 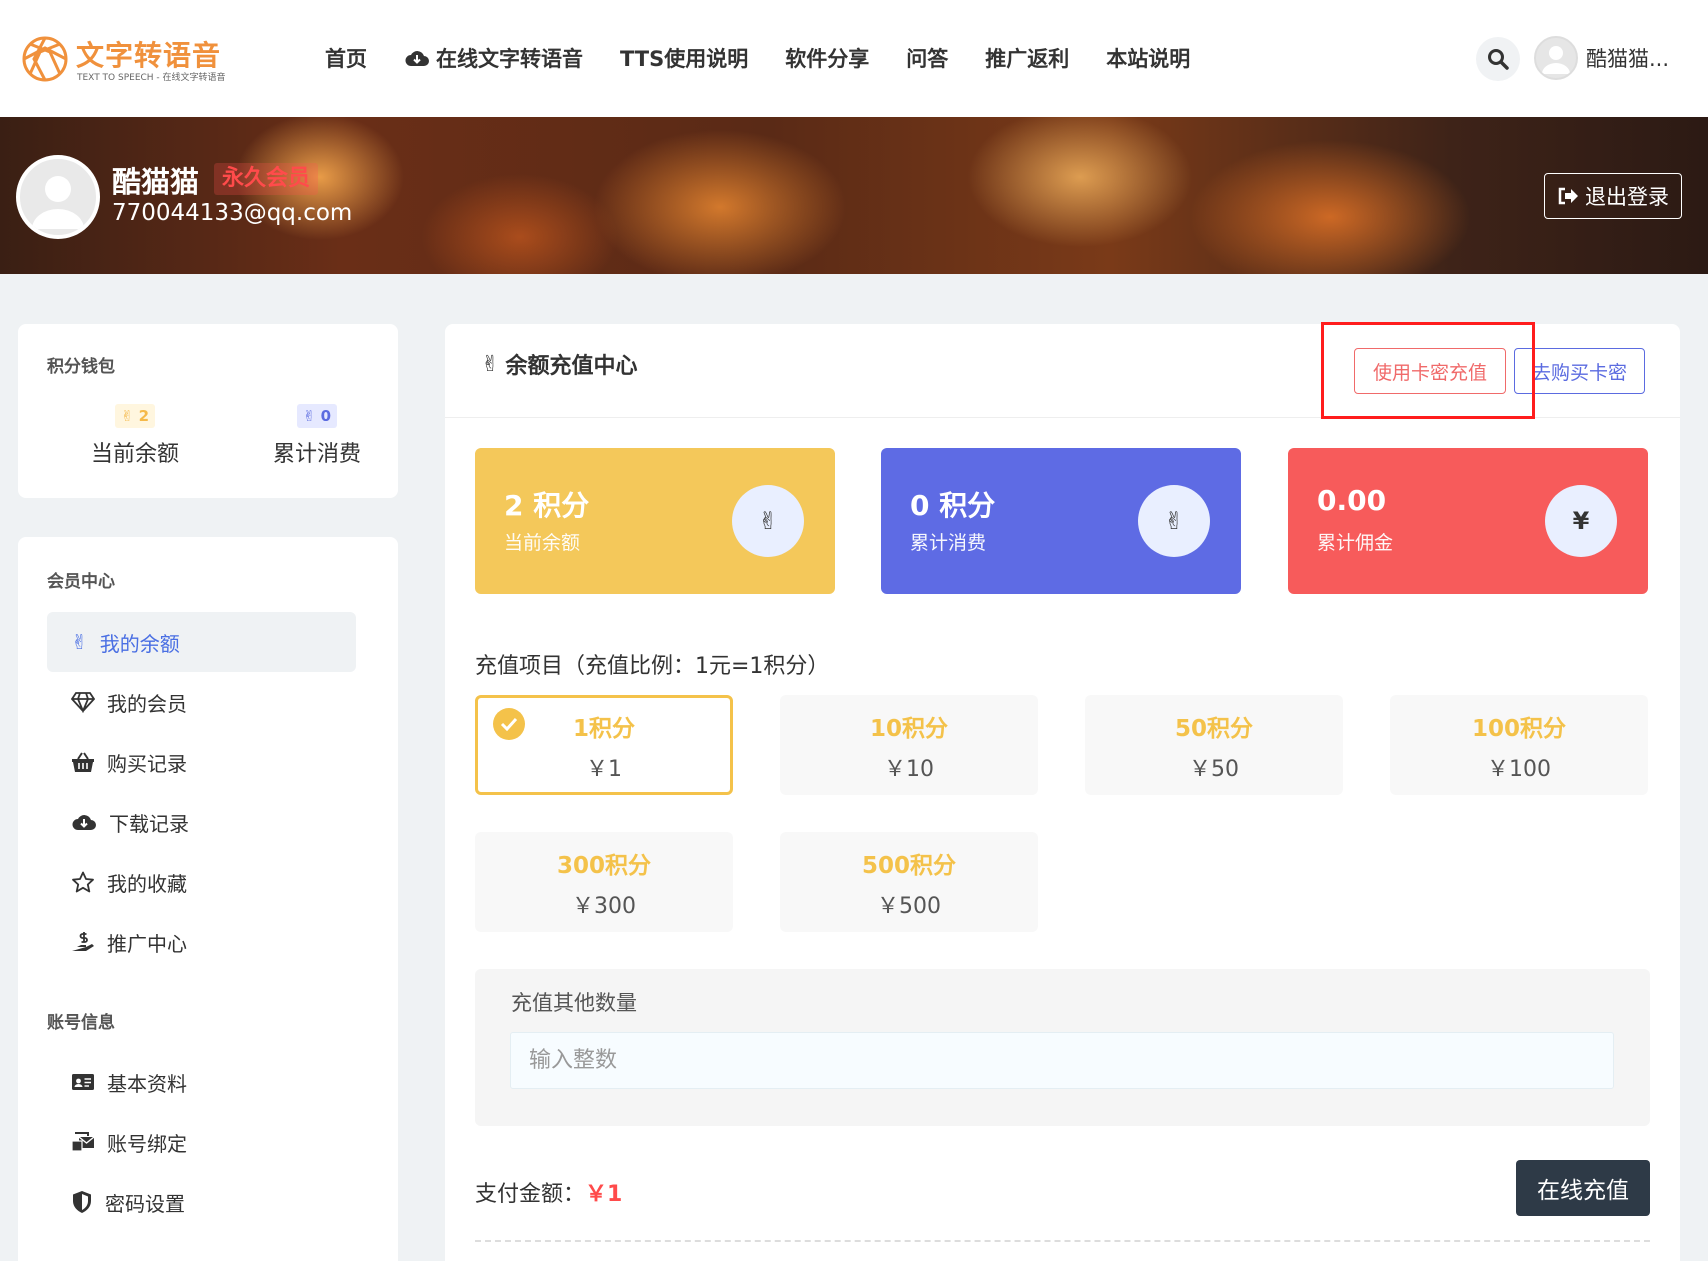 What do you see at coordinates (147, 1143) in the screenshot?
I see `menu-label: 账号绑定` at bounding box center [147, 1143].